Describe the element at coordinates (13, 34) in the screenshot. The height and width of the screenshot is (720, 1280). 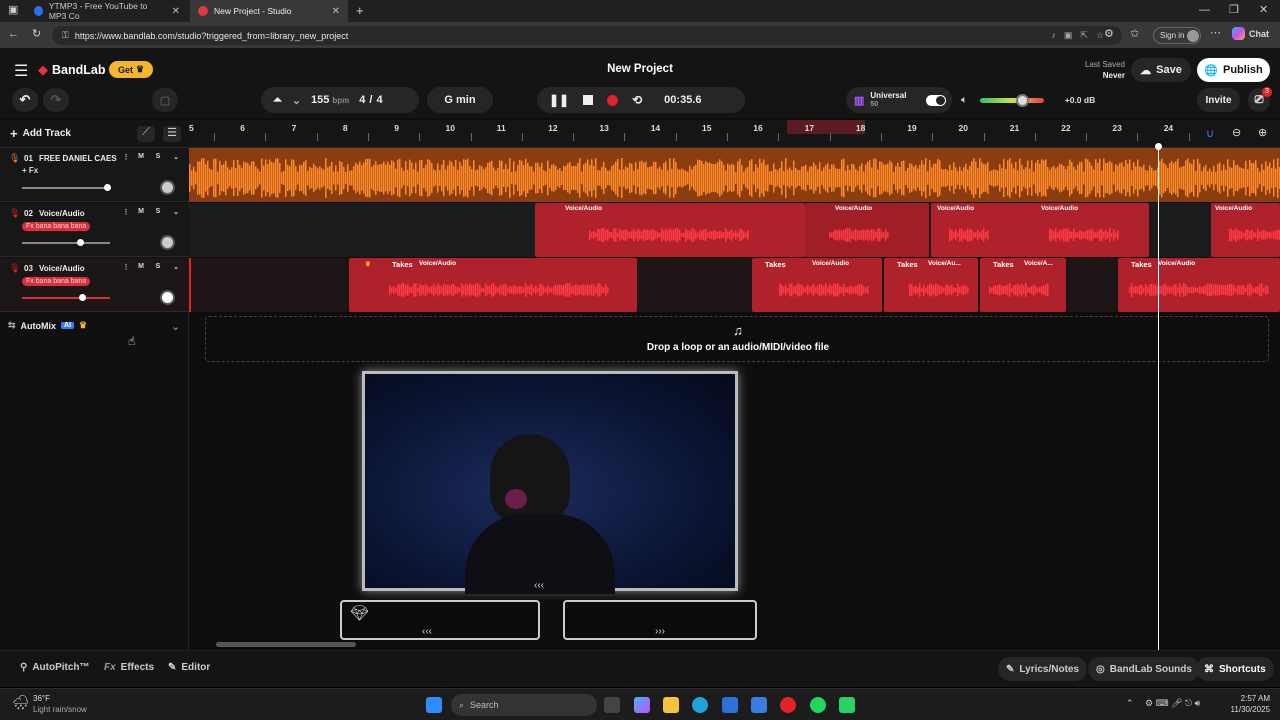
I see `back-icon: ←` at that location.